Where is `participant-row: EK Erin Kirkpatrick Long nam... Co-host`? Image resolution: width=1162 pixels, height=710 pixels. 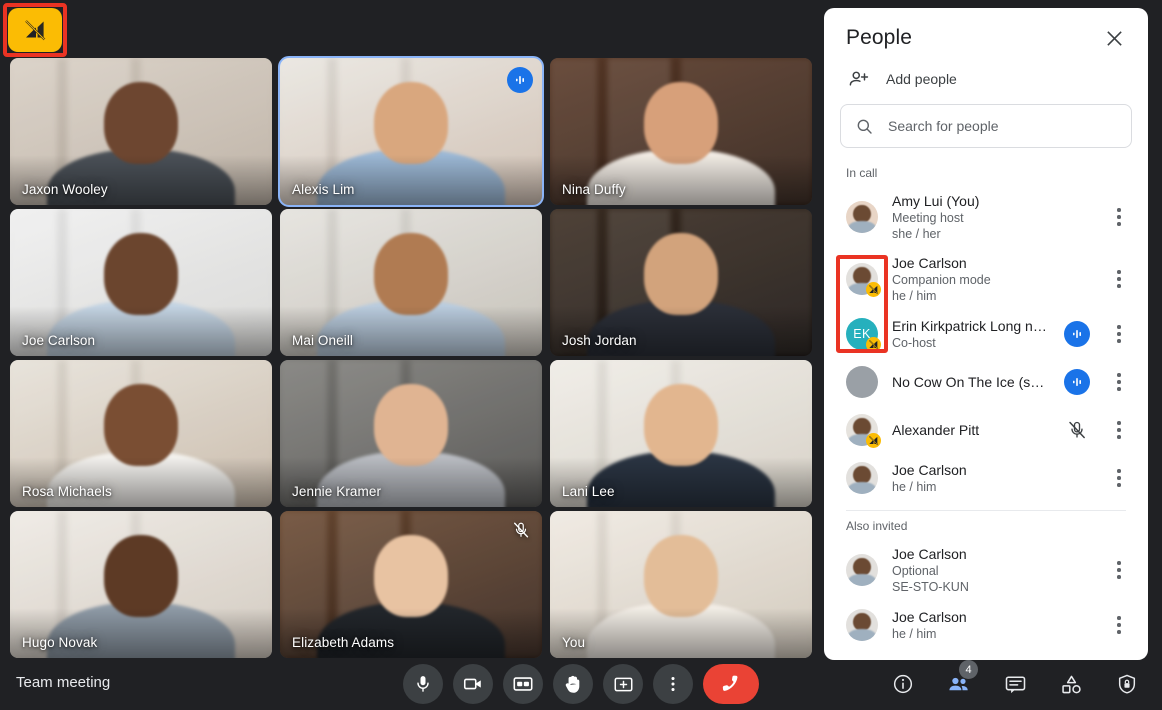
participant-row: EK Erin Kirkpatrick Long nam... Co-host is located at coordinates (986, 334).